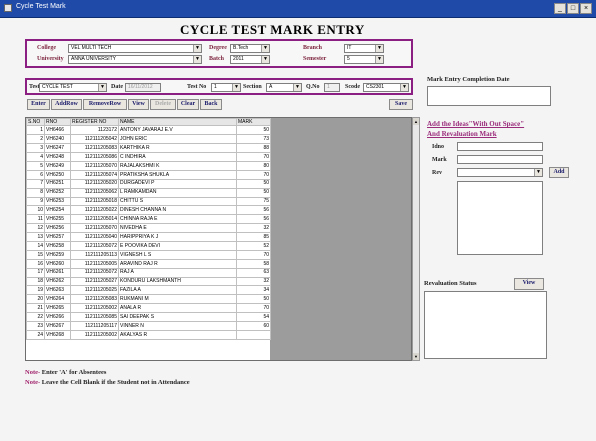 Image resolution: width=596 pixels, height=441 pixels. I want to click on table-row: 21 VH6265 112111205002 ANALA R 70, so click(148, 308).